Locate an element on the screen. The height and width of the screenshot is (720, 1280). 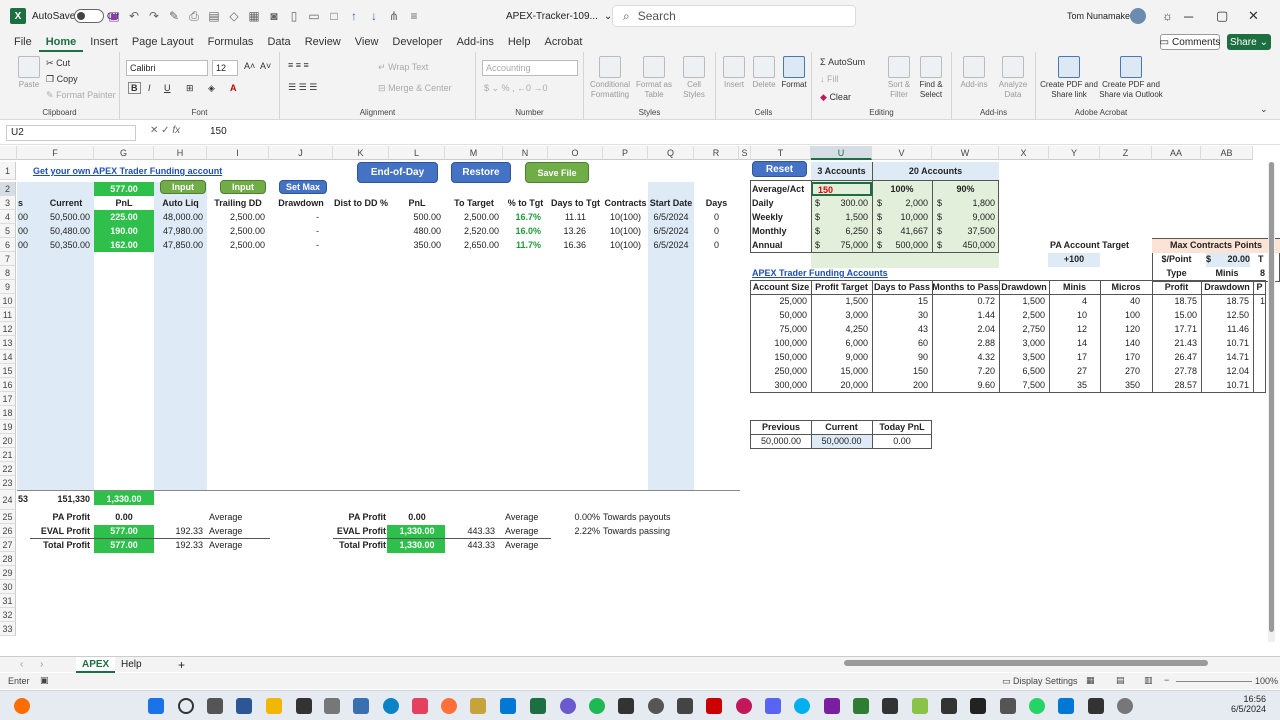
spotify-icon is located at coordinates (597, 706).